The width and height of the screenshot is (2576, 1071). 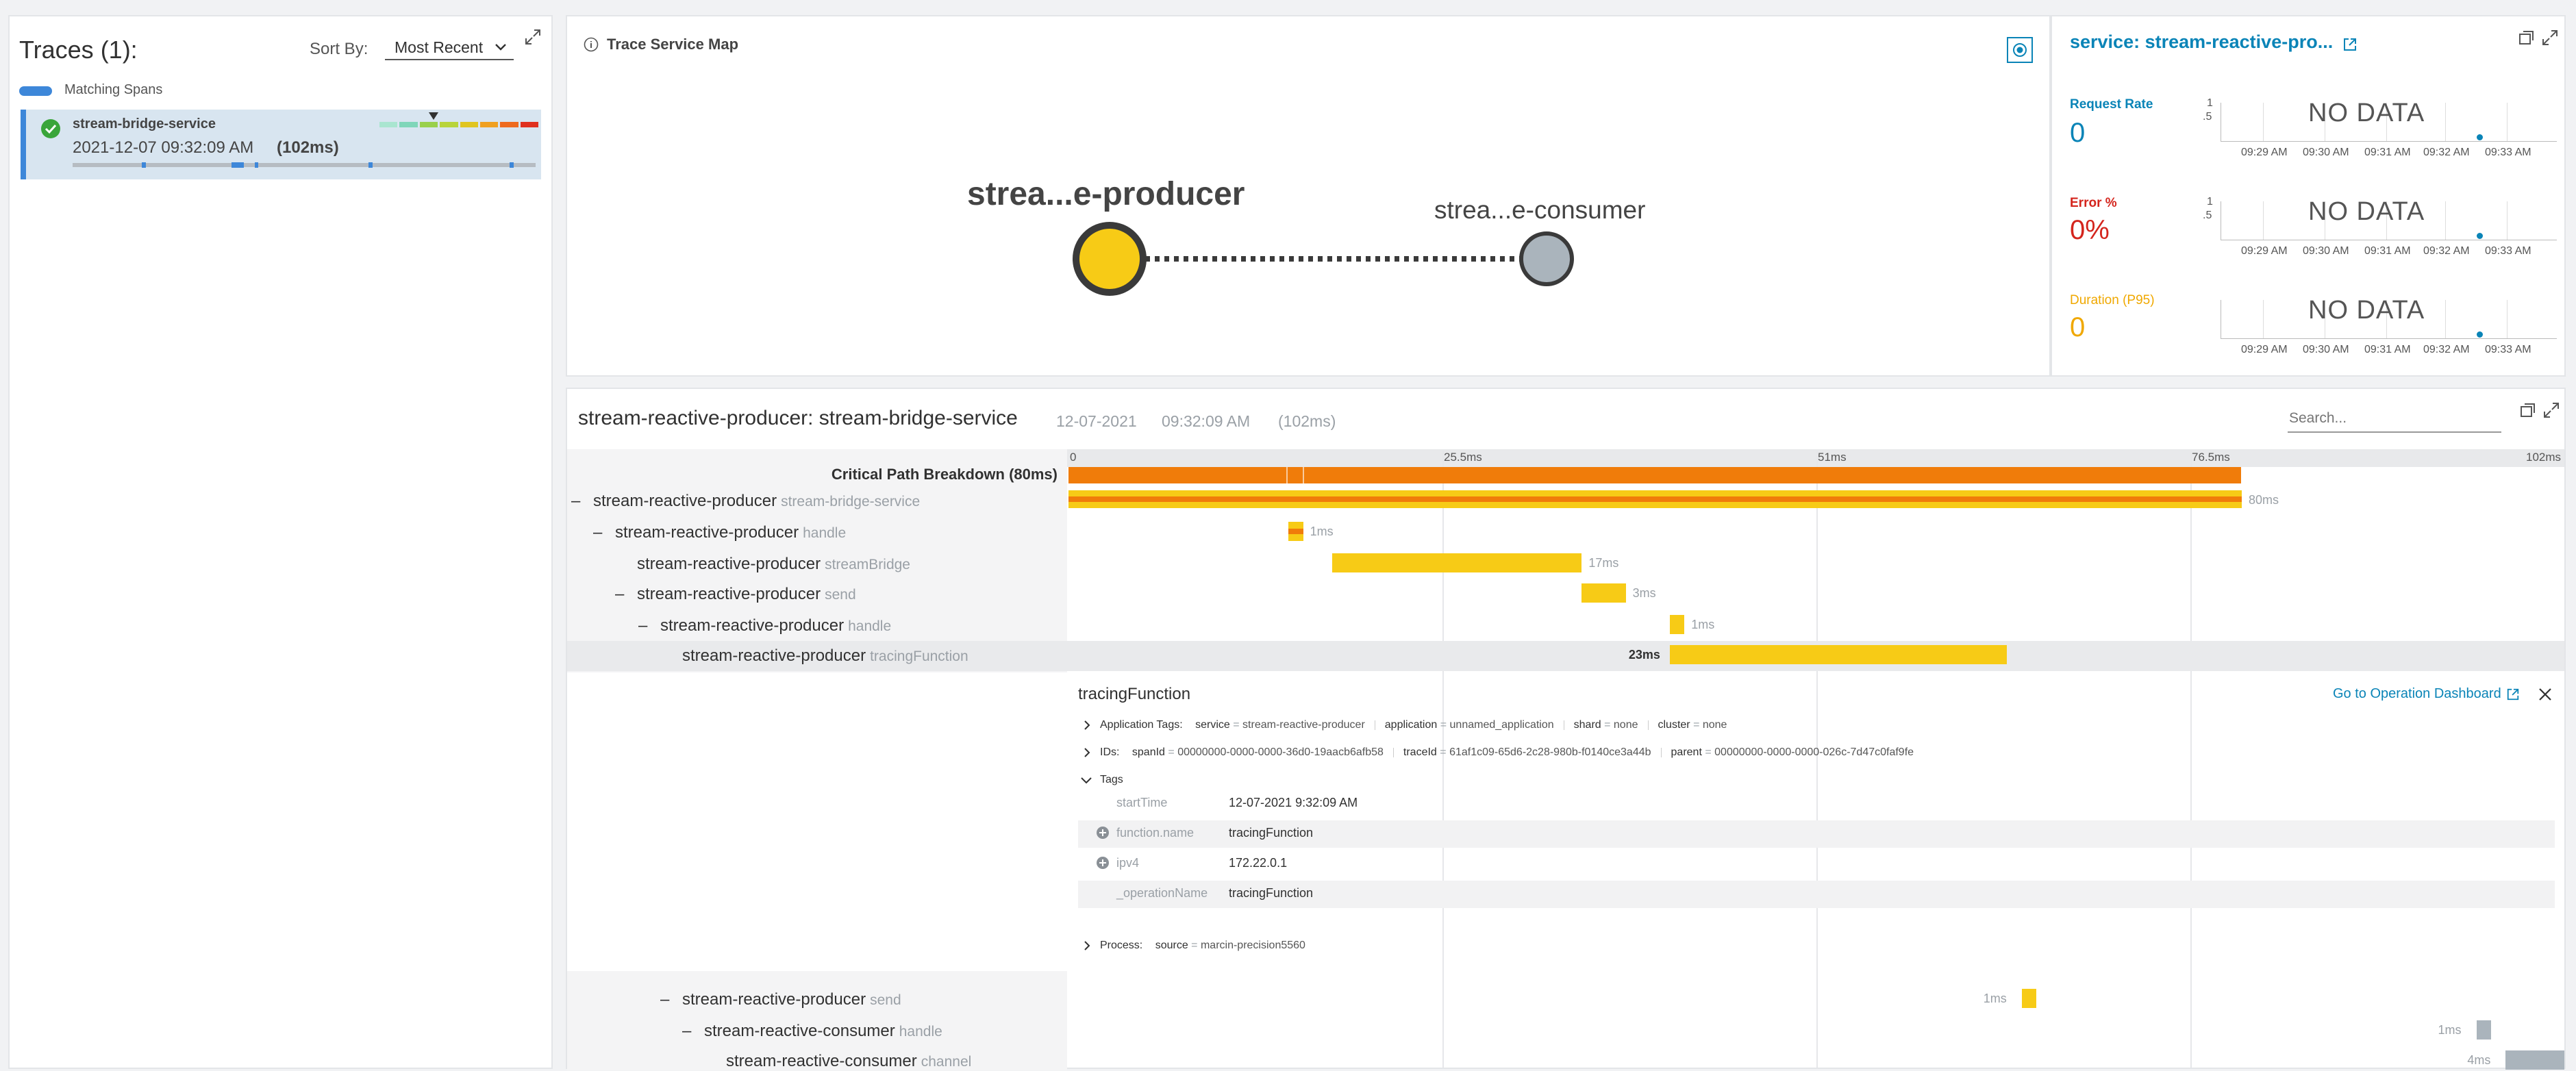 What do you see at coordinates (1654, 475) in the screenshot?
I see `critical-path-bar` at bounding box center [1654, 475].